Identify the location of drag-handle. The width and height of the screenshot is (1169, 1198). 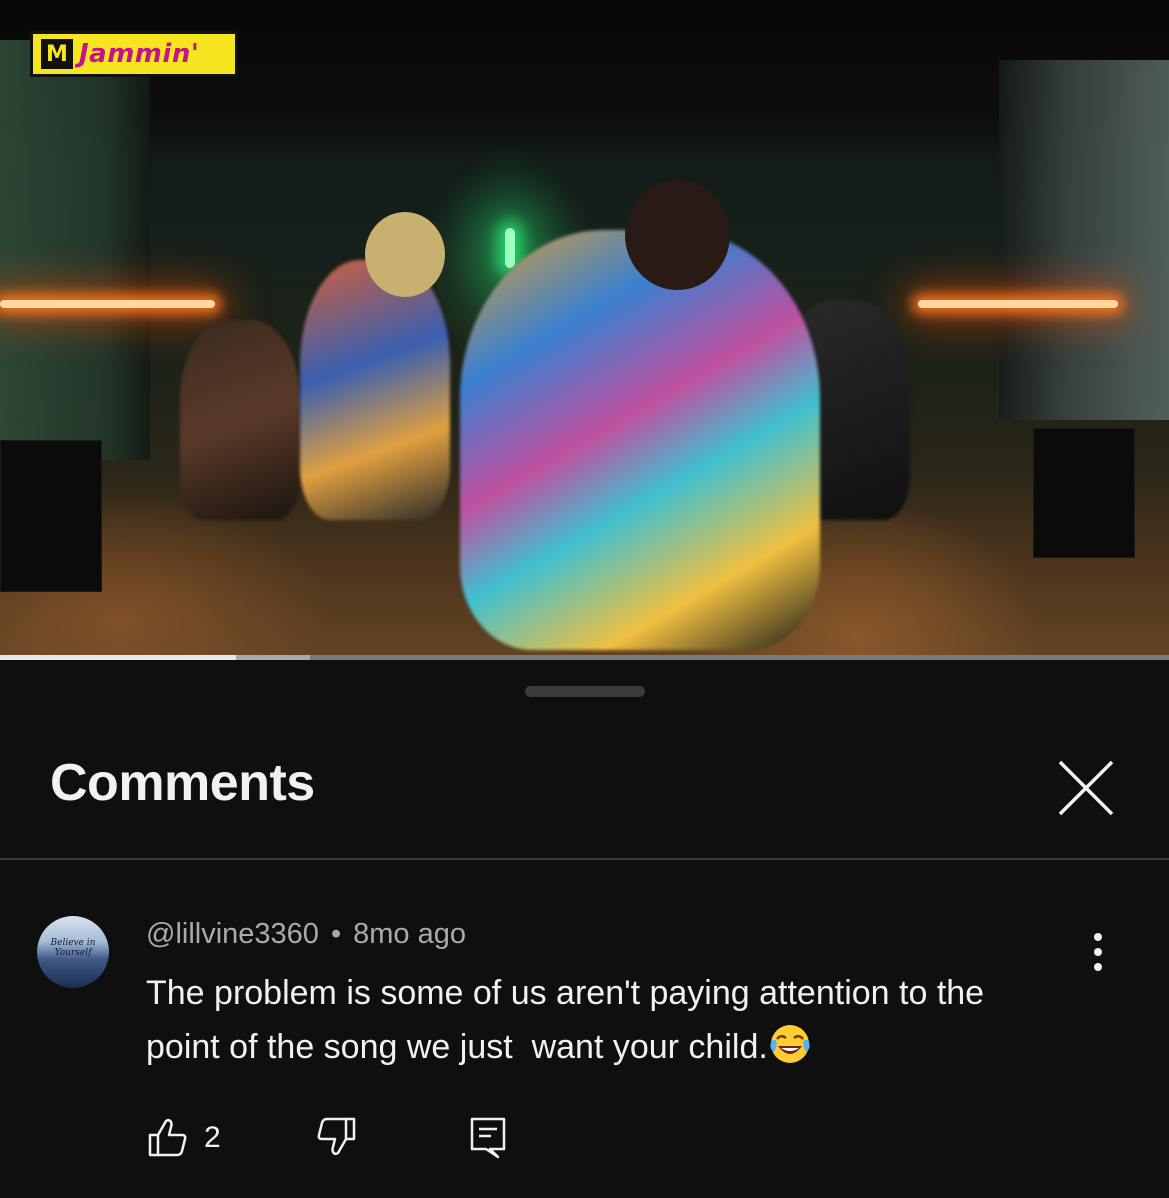
(585, 691).